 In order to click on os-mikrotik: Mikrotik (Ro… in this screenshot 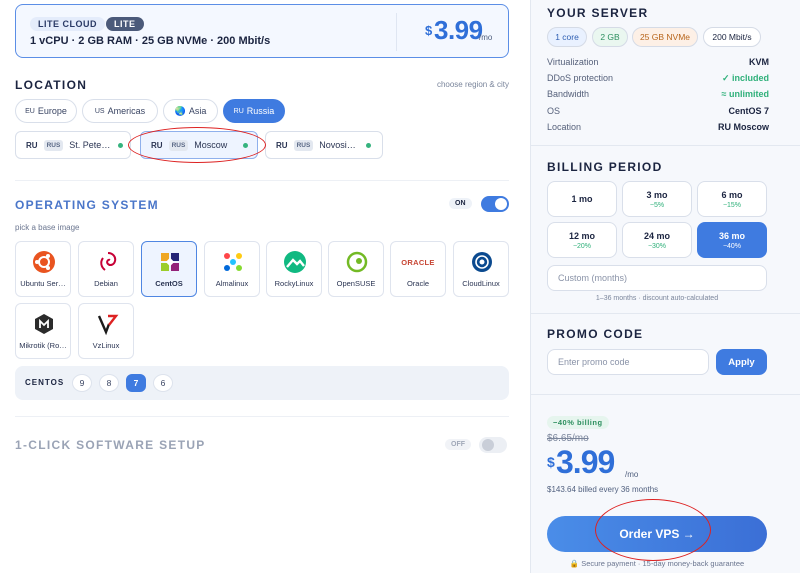, I will do `click(43, 331)`.